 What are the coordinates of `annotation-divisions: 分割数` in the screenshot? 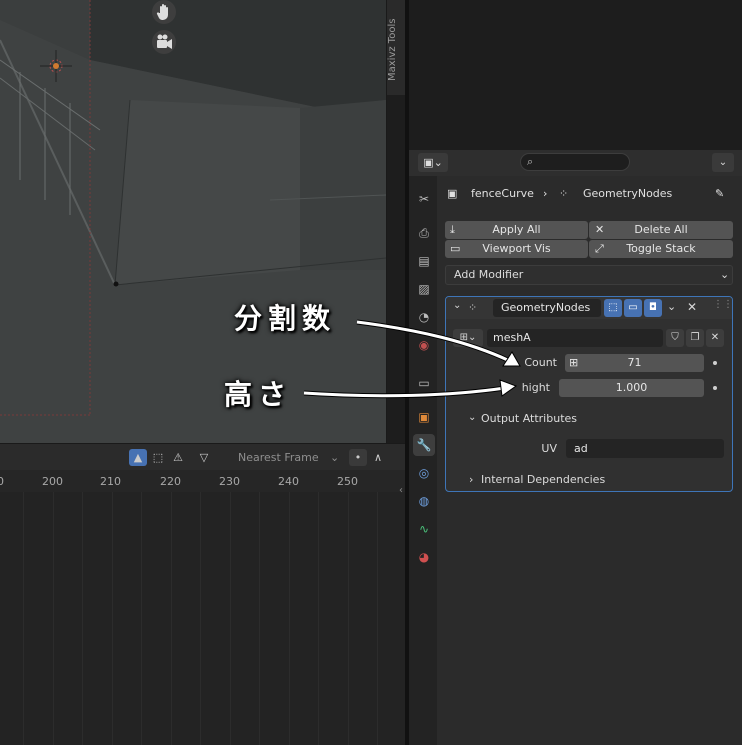 It's located at (285, 318).